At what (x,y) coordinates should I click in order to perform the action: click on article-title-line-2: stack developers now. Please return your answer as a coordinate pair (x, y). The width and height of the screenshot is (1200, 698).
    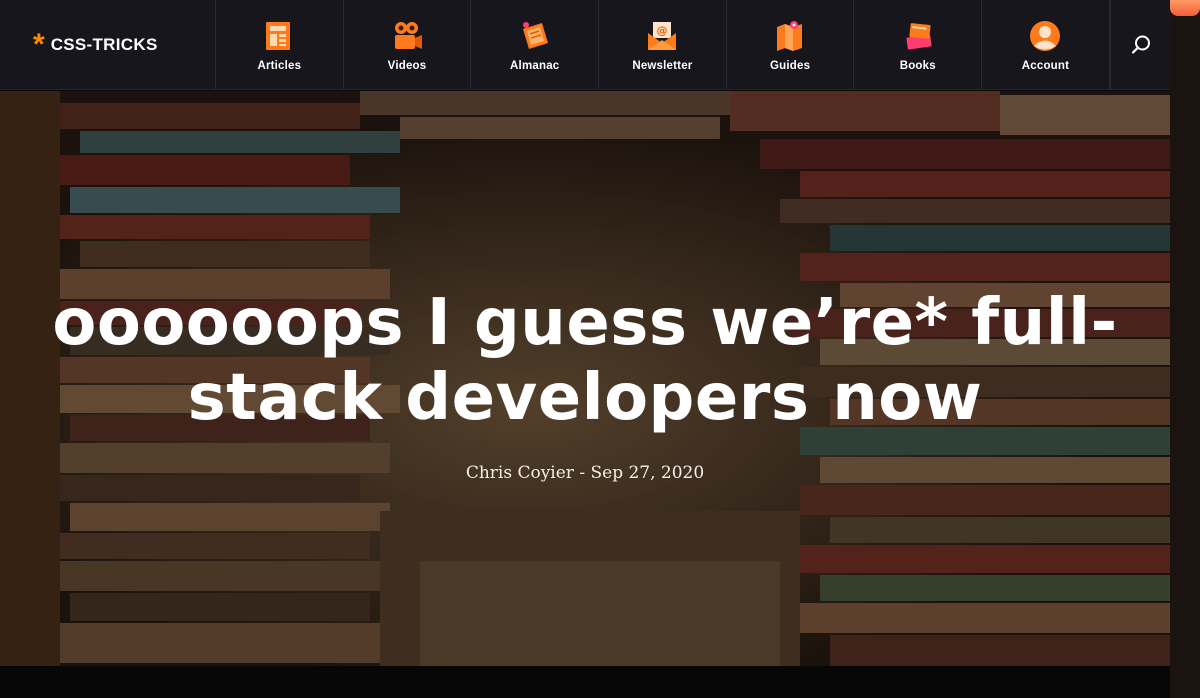
    Looking at the image, I should click on (585, 398).